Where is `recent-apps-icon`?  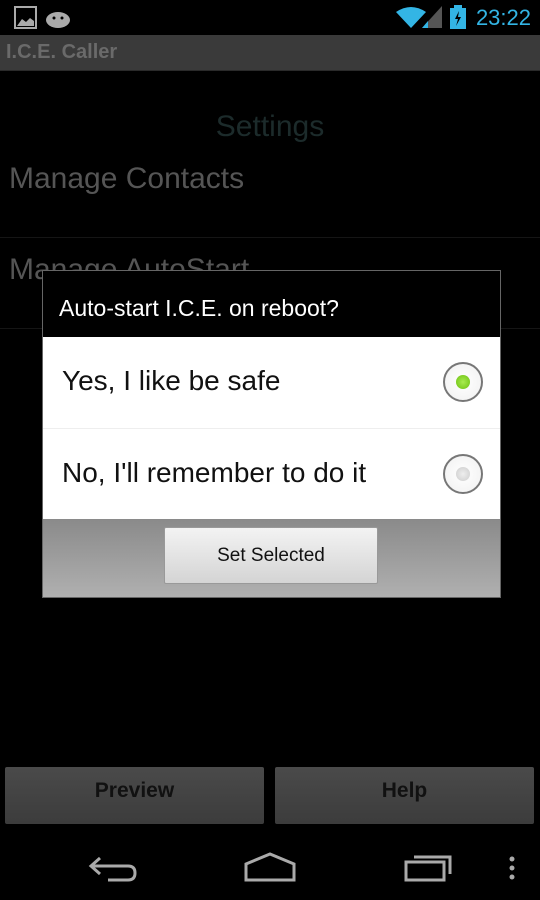 recent-apps-icon is located at coordinates (429, 867).